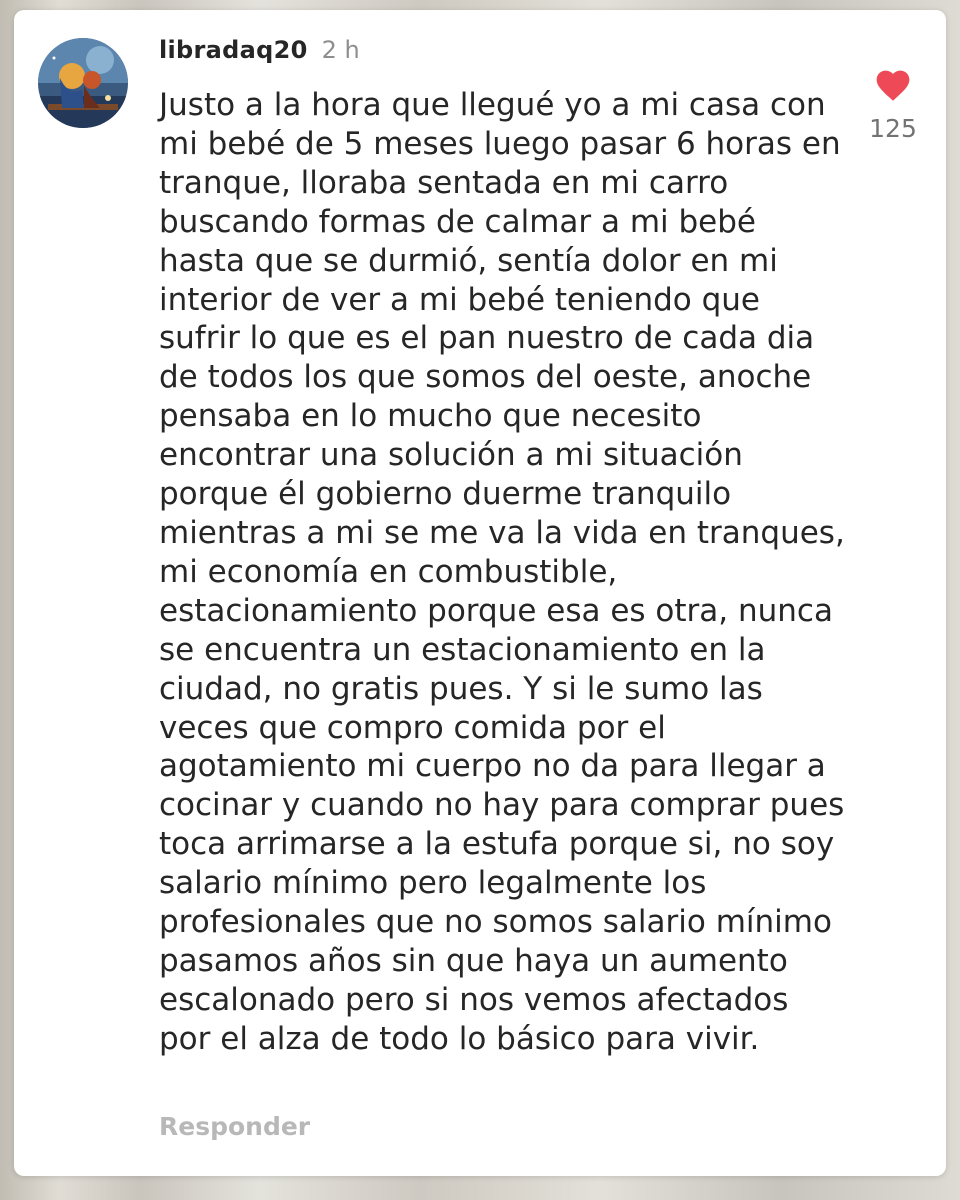 The image size is (960, 1200). I want to click on reply-button: Responder, so click(234, 1126).